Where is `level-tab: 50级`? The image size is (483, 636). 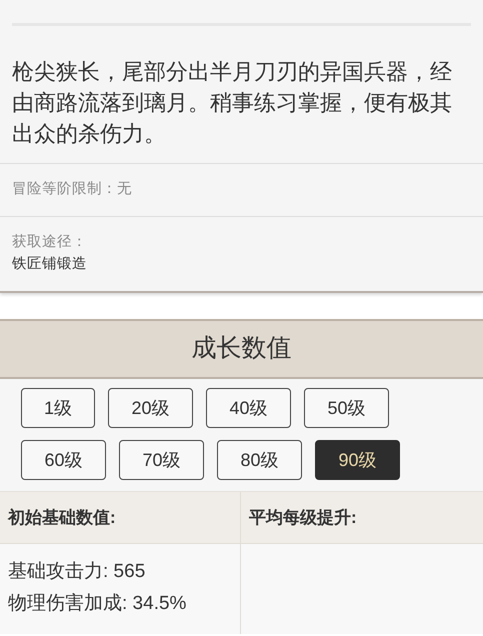 level-tab: 50级 is located at coordinates (346, 408).